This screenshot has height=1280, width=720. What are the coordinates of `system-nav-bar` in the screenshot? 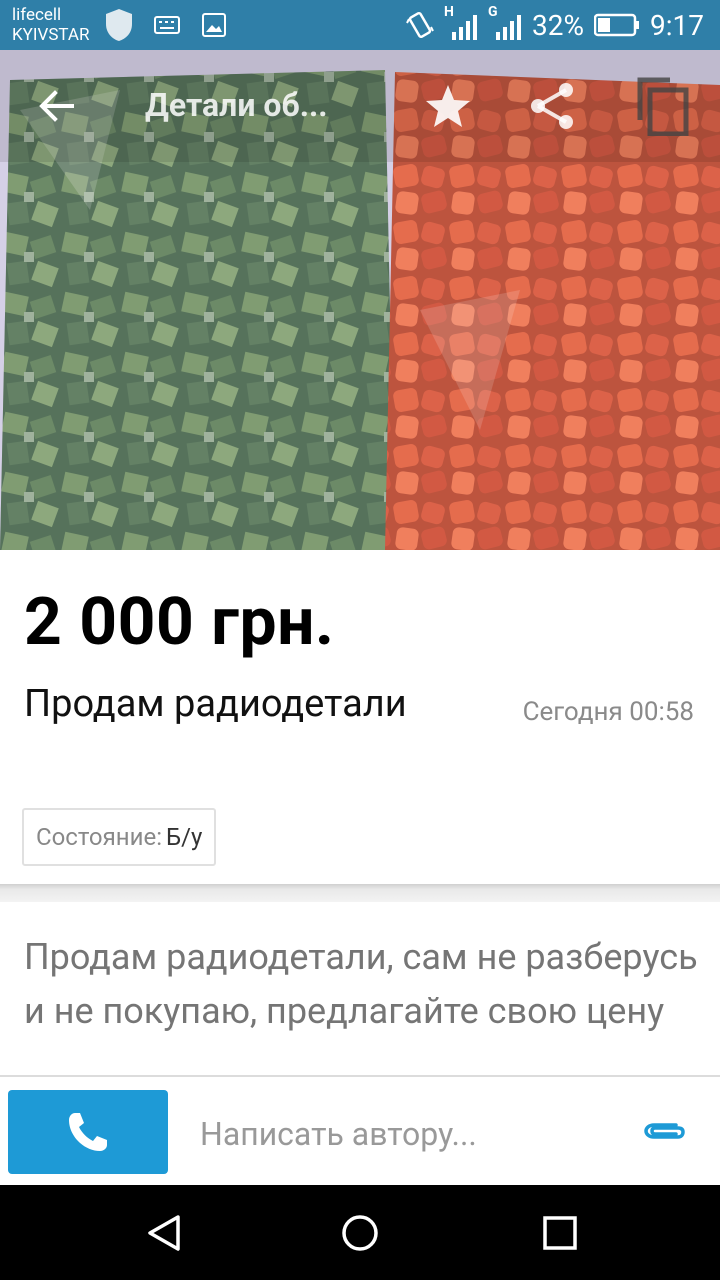 It's located at (360, 1232).